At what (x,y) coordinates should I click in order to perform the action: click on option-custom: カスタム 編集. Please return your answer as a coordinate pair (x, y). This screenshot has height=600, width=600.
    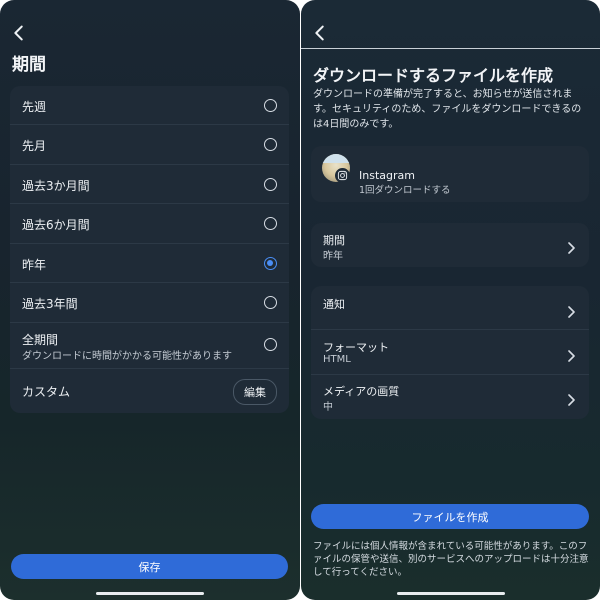
    Looking at the image, I should click on (149, 391).